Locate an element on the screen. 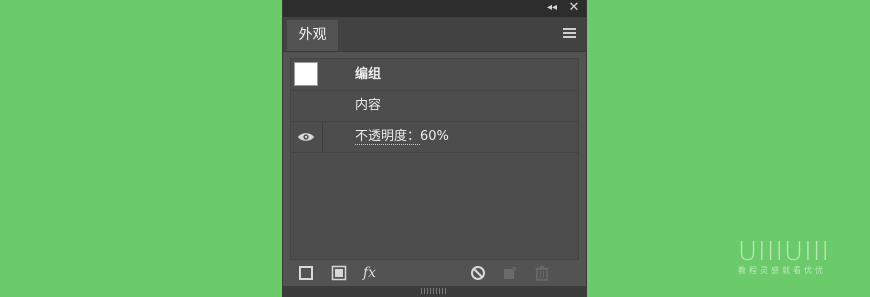 This screenshot has height=297, width=870. group-label: 编组 is located at coordinates (368, 74).